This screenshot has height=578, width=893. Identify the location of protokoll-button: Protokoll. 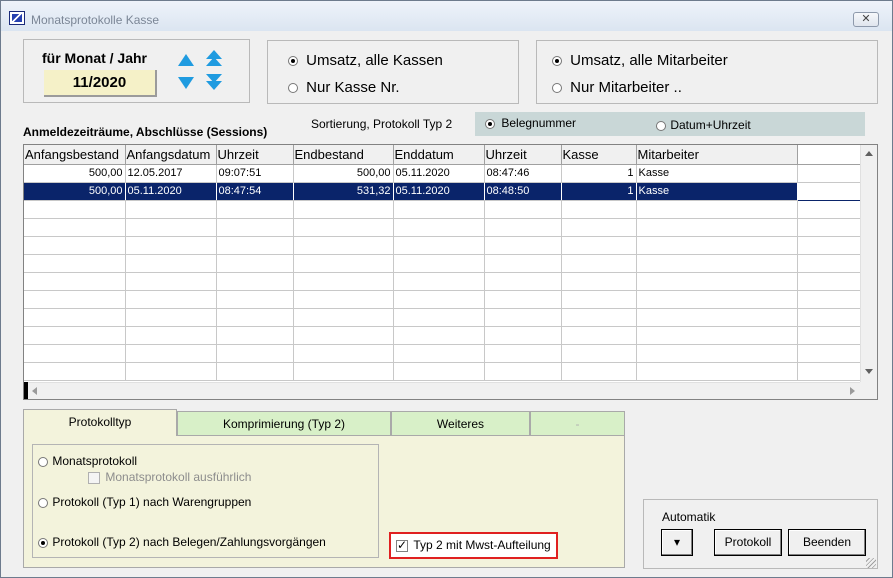
(748, 542).